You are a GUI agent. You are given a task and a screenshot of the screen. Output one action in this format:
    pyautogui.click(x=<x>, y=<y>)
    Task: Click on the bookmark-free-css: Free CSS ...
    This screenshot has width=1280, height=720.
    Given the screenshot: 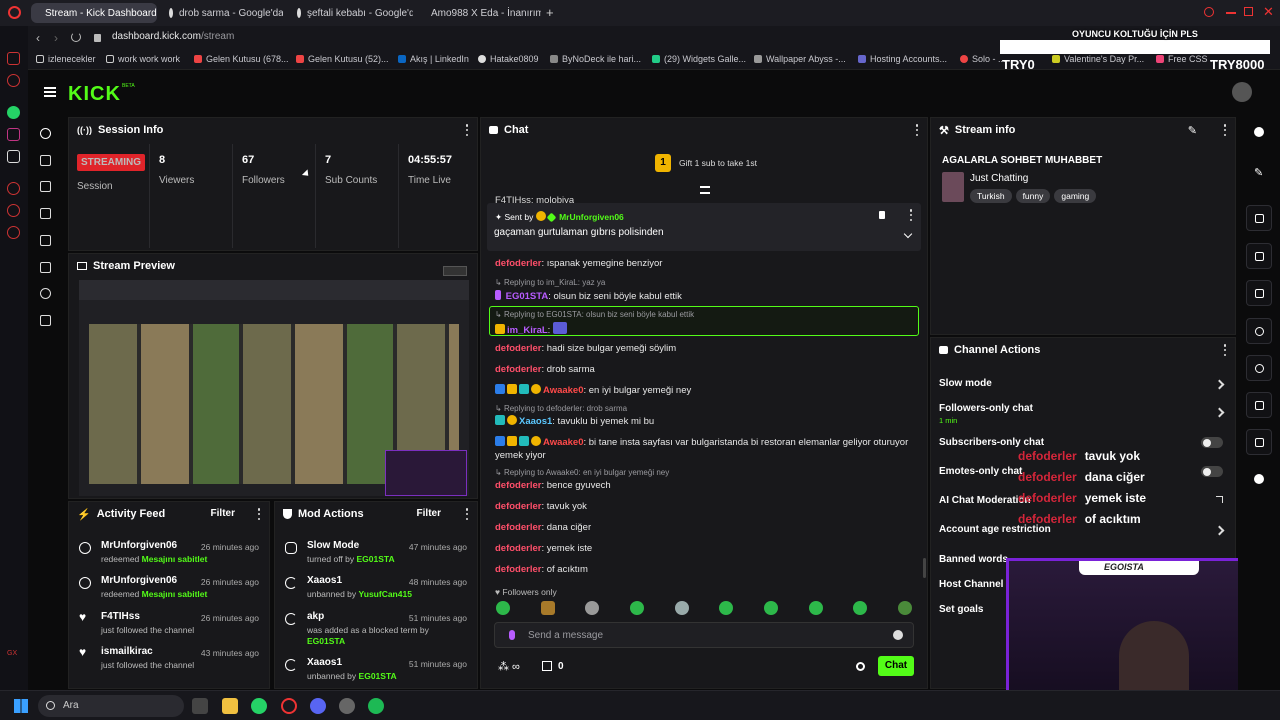 What is the action you would take?
    pyautogui.click(x=1187, y=59)
    